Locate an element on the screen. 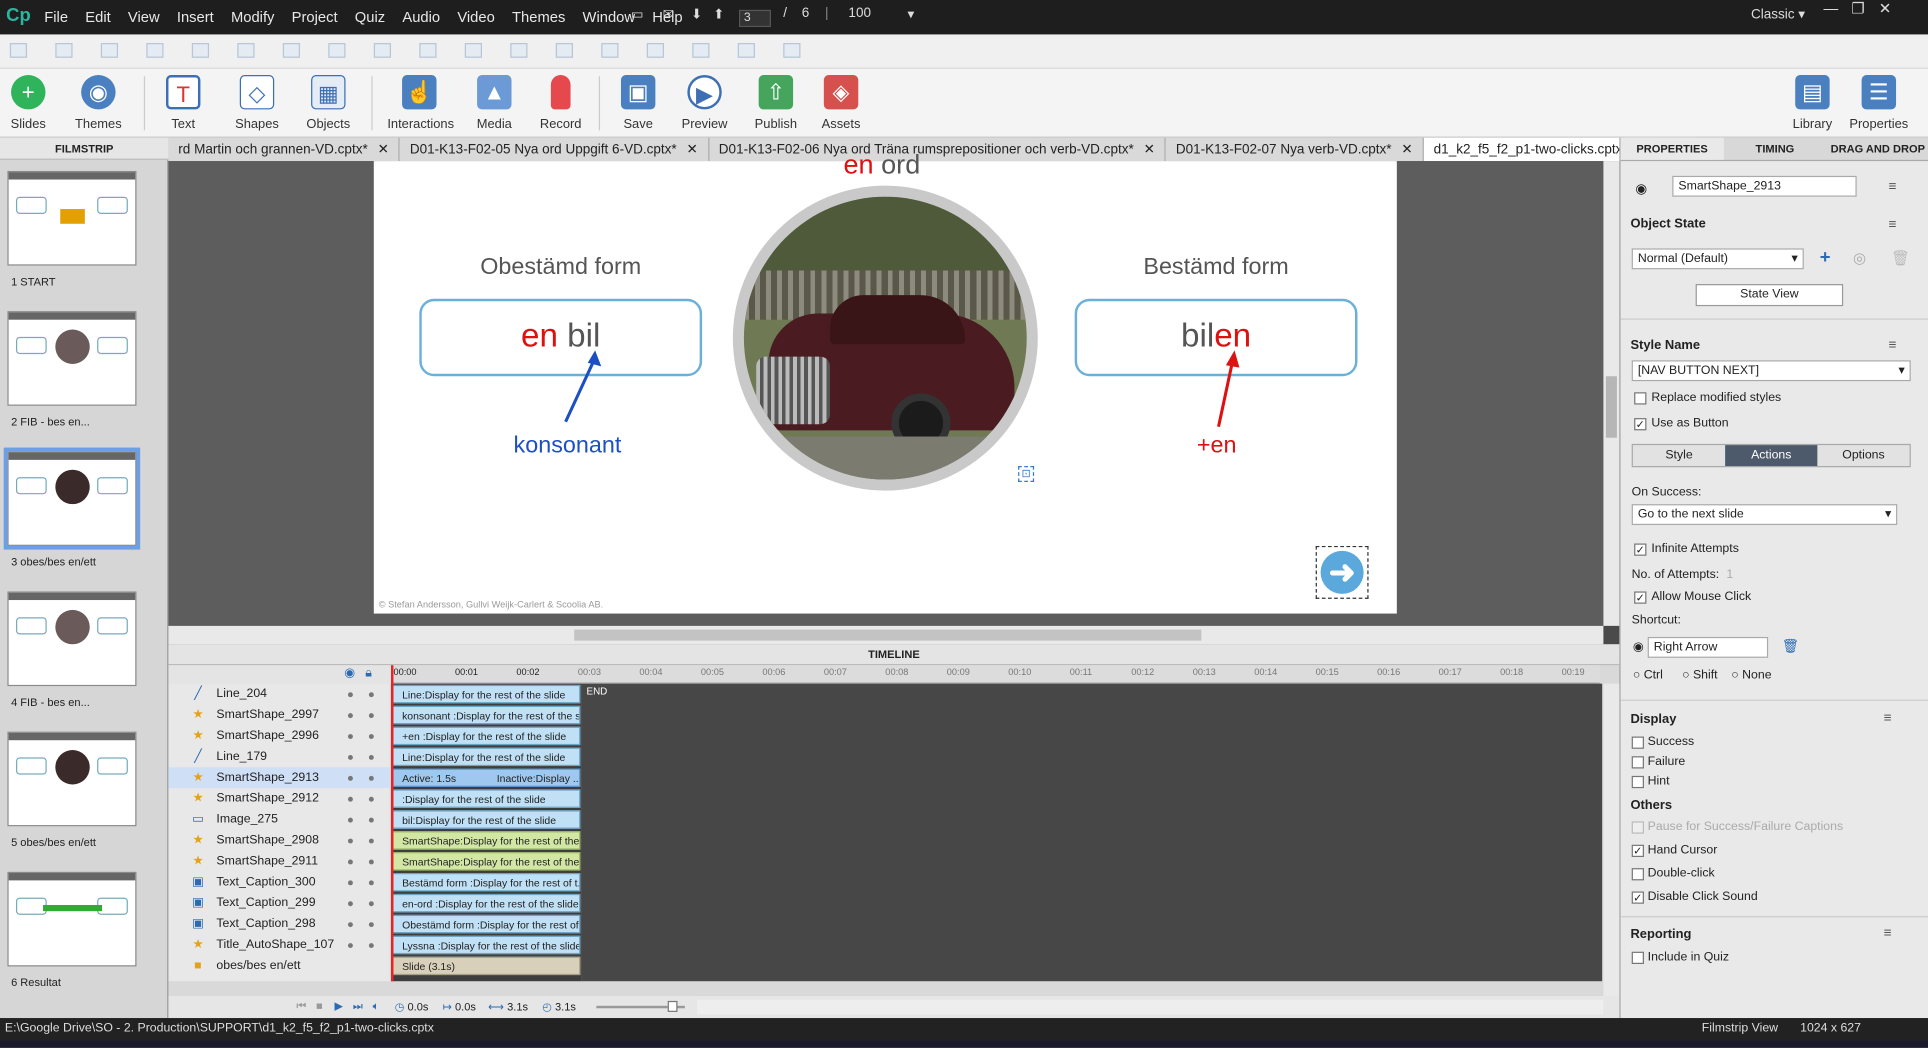 The width and height of the screenshot is (1928, 1048). others-checkbox is located at coordinates (1637, 874).